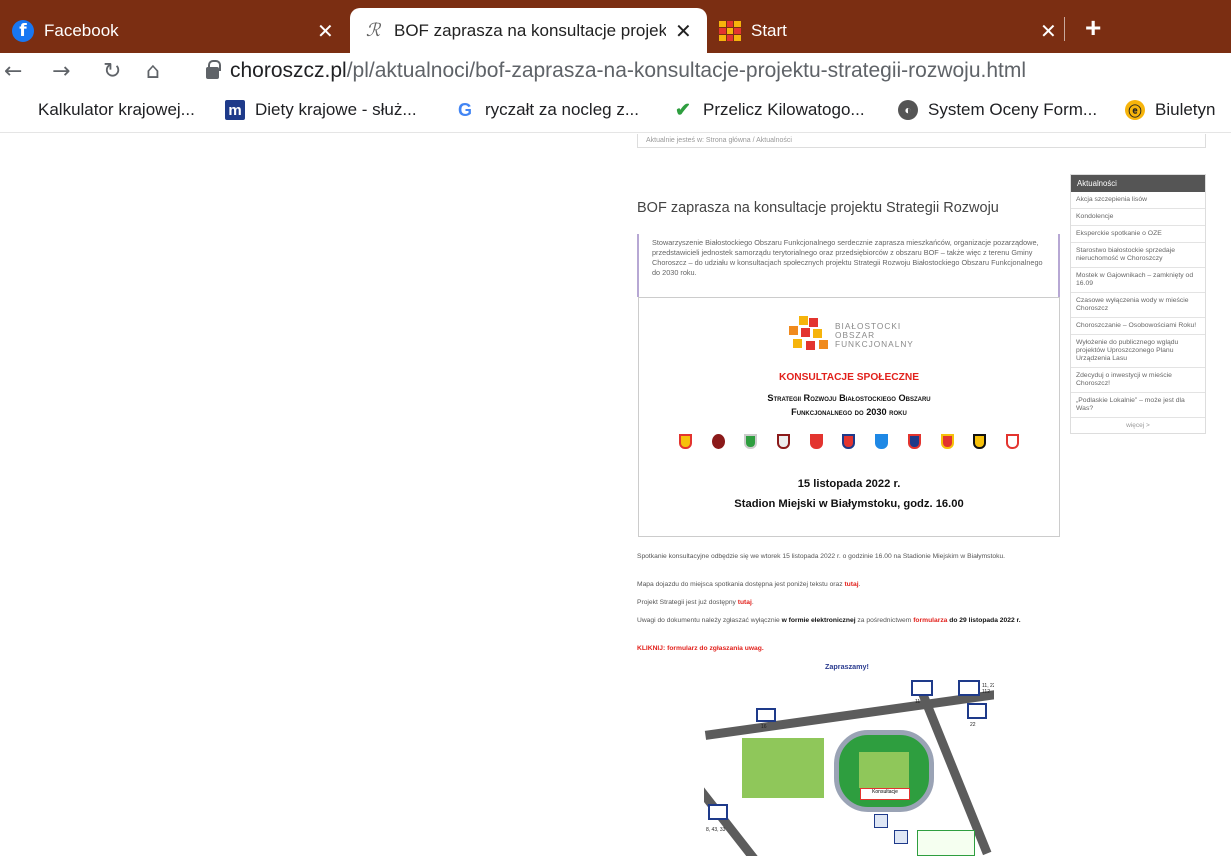  What do you see at coordinates (849, 377) in the screenshot?
I see `poster-heading: KONSULTACJE SPOŁECZNE` at bounding box center [849, 377].